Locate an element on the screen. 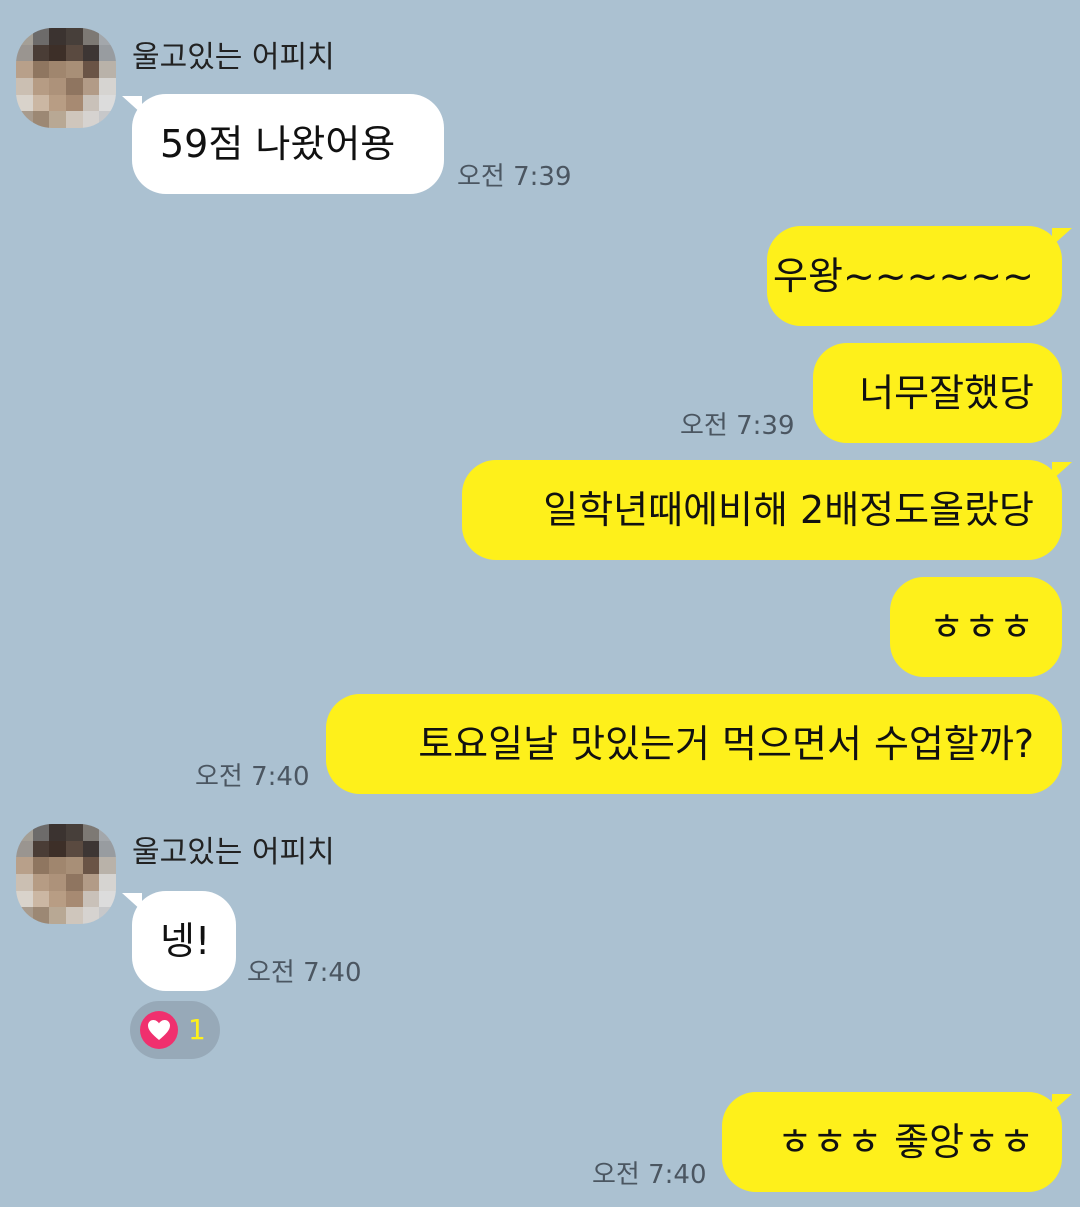  outgoing-message-bubble: ㅎㅎㅎ 좋앙ㅎㅎ is located at coordinates (892, 1142).